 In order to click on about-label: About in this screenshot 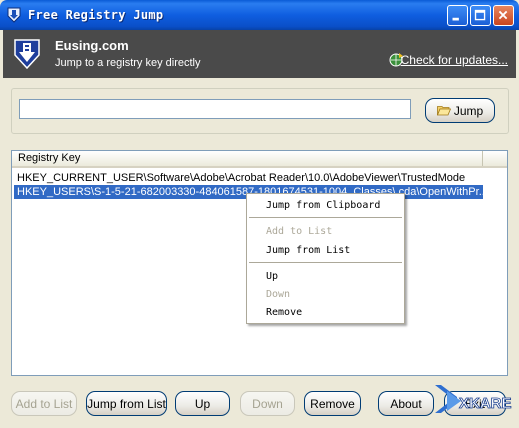, I will do `click(406, 403)`.